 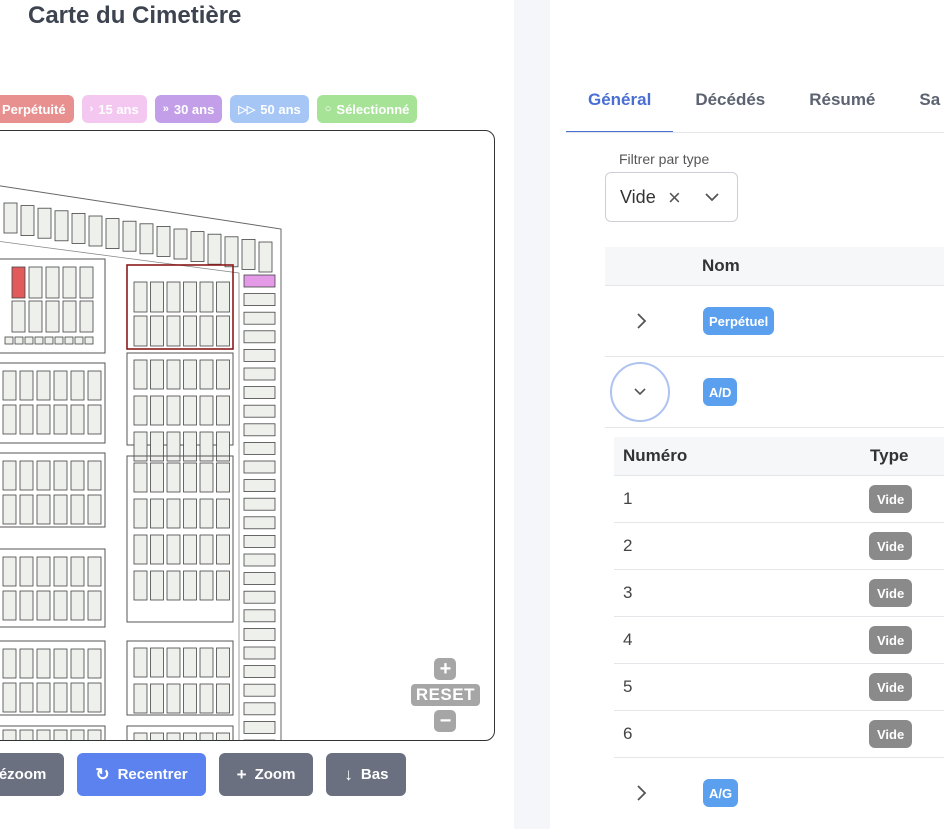 What do you see at coordinates (712, 197) in the screenshot?
I see `chevron-down-icon` at bounding box center [712, 197].